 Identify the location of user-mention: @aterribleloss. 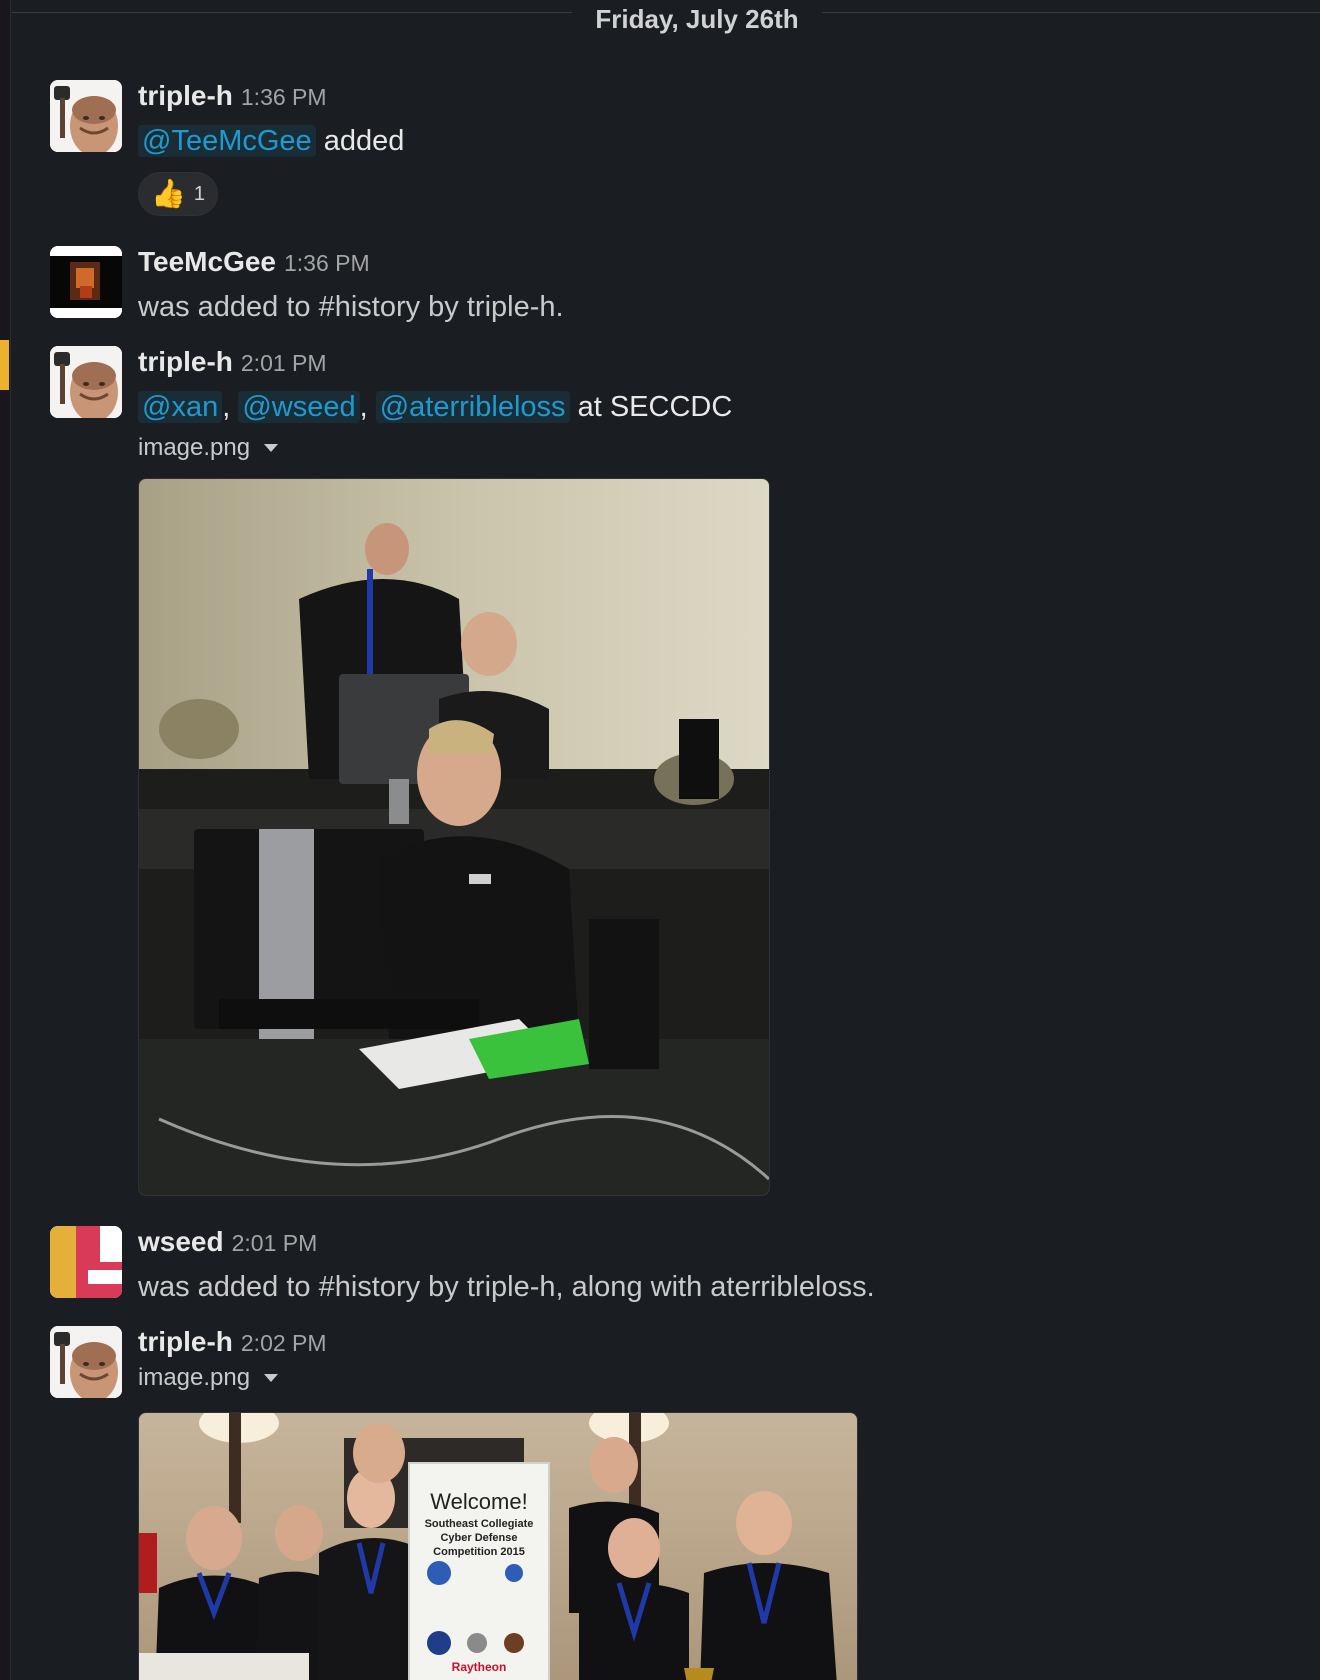
(472, 407).